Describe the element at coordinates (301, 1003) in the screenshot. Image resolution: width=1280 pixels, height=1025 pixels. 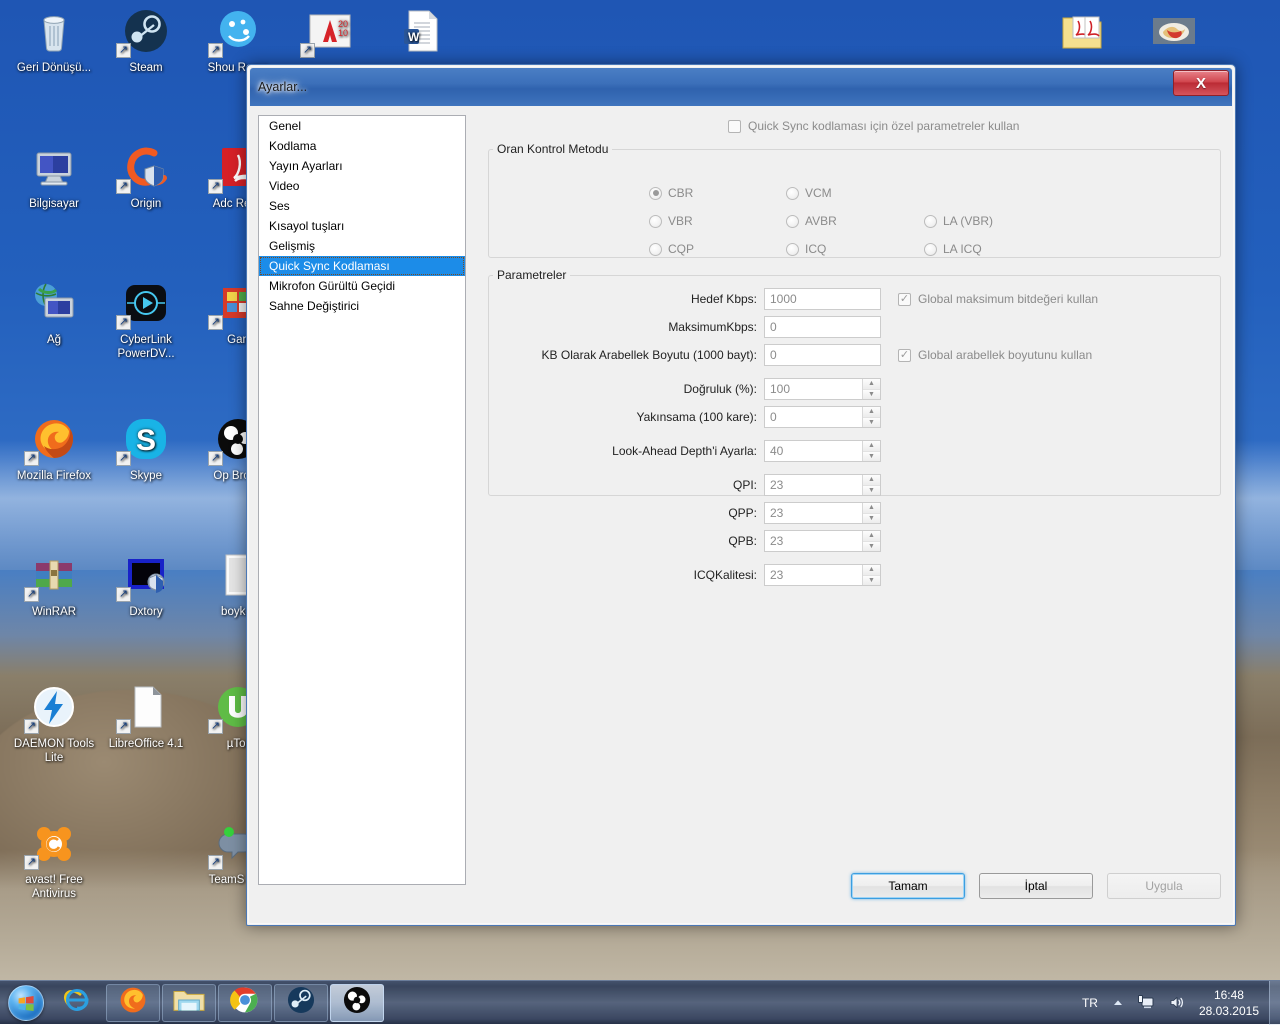
I see `taskbar-button-steam` at that location.